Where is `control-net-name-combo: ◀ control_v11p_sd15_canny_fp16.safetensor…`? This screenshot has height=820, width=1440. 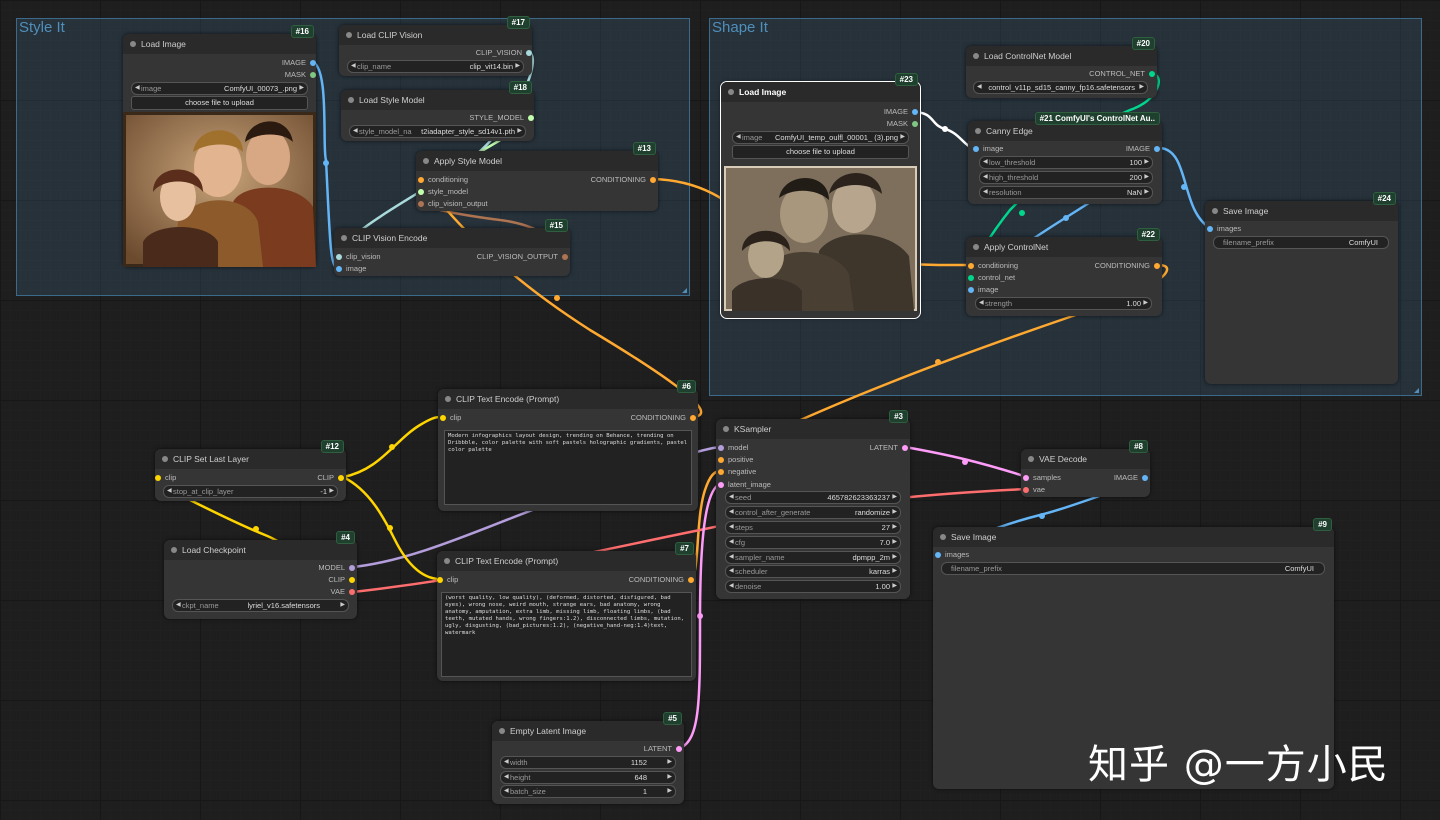 control-net-name-combo: ◀ control_v11p_sd15_canny_fp16.safetensor… is located at coordinates (1060, 87).